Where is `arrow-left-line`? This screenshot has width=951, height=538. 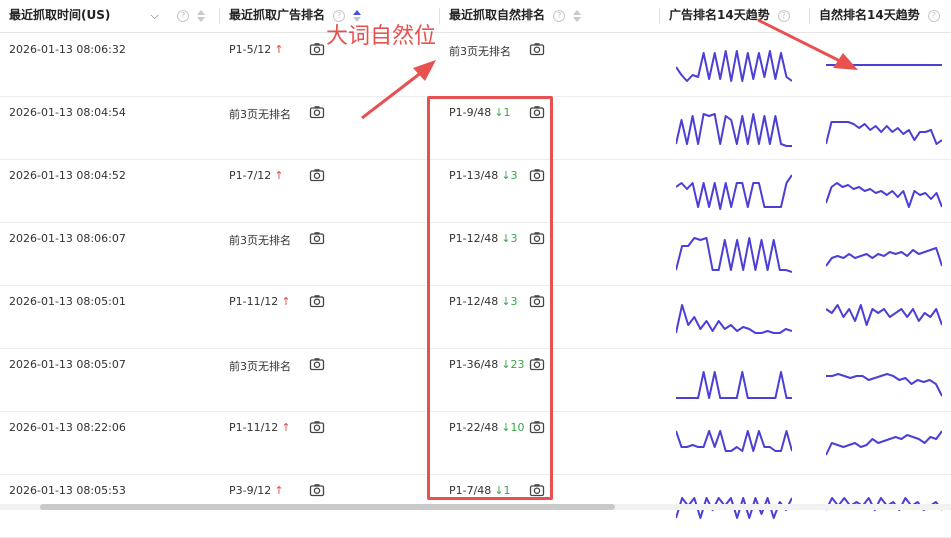
arrow-left-line is located at coordinates (392, 95).